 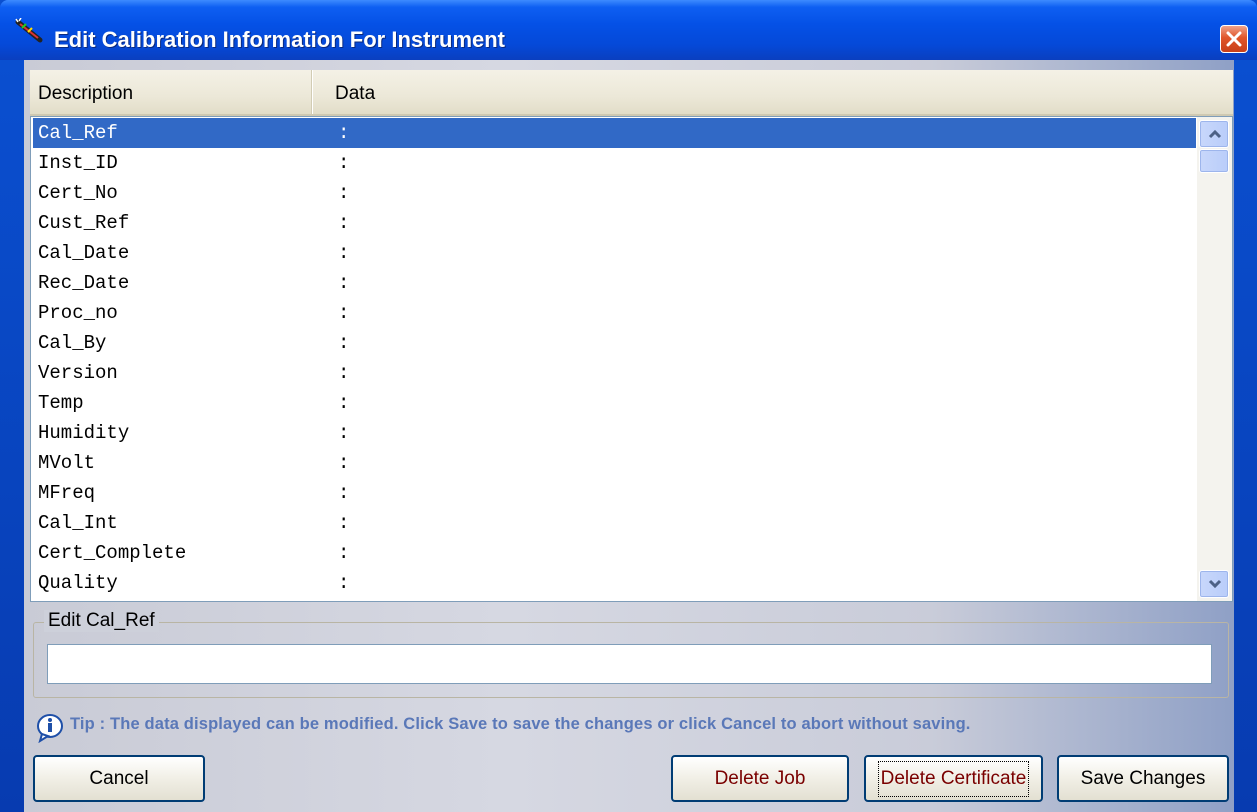 What do you see at coordinates (1214, 584) in the screenshot?
I see `scroll-down-button` at bounding box center [1214, 584].